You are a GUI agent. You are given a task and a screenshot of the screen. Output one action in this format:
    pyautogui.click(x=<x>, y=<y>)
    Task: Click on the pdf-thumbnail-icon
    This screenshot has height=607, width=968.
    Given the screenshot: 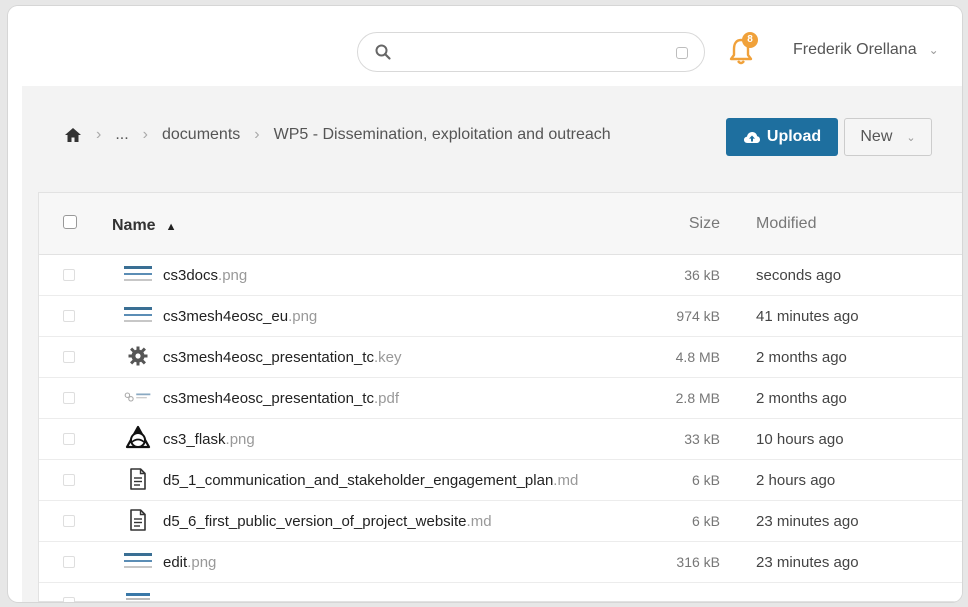 What is the action you would take?
    pyautogui.click(x=138, y=397)
    